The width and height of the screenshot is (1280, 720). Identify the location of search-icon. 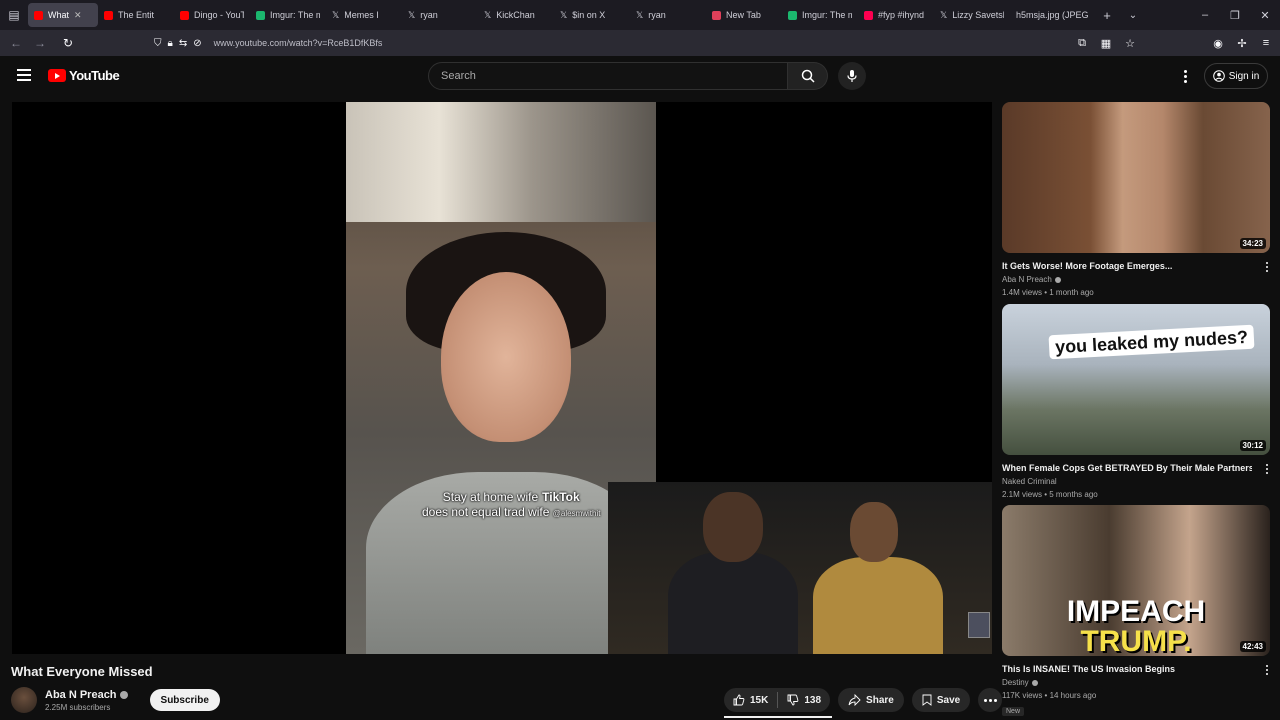
(808, 76).